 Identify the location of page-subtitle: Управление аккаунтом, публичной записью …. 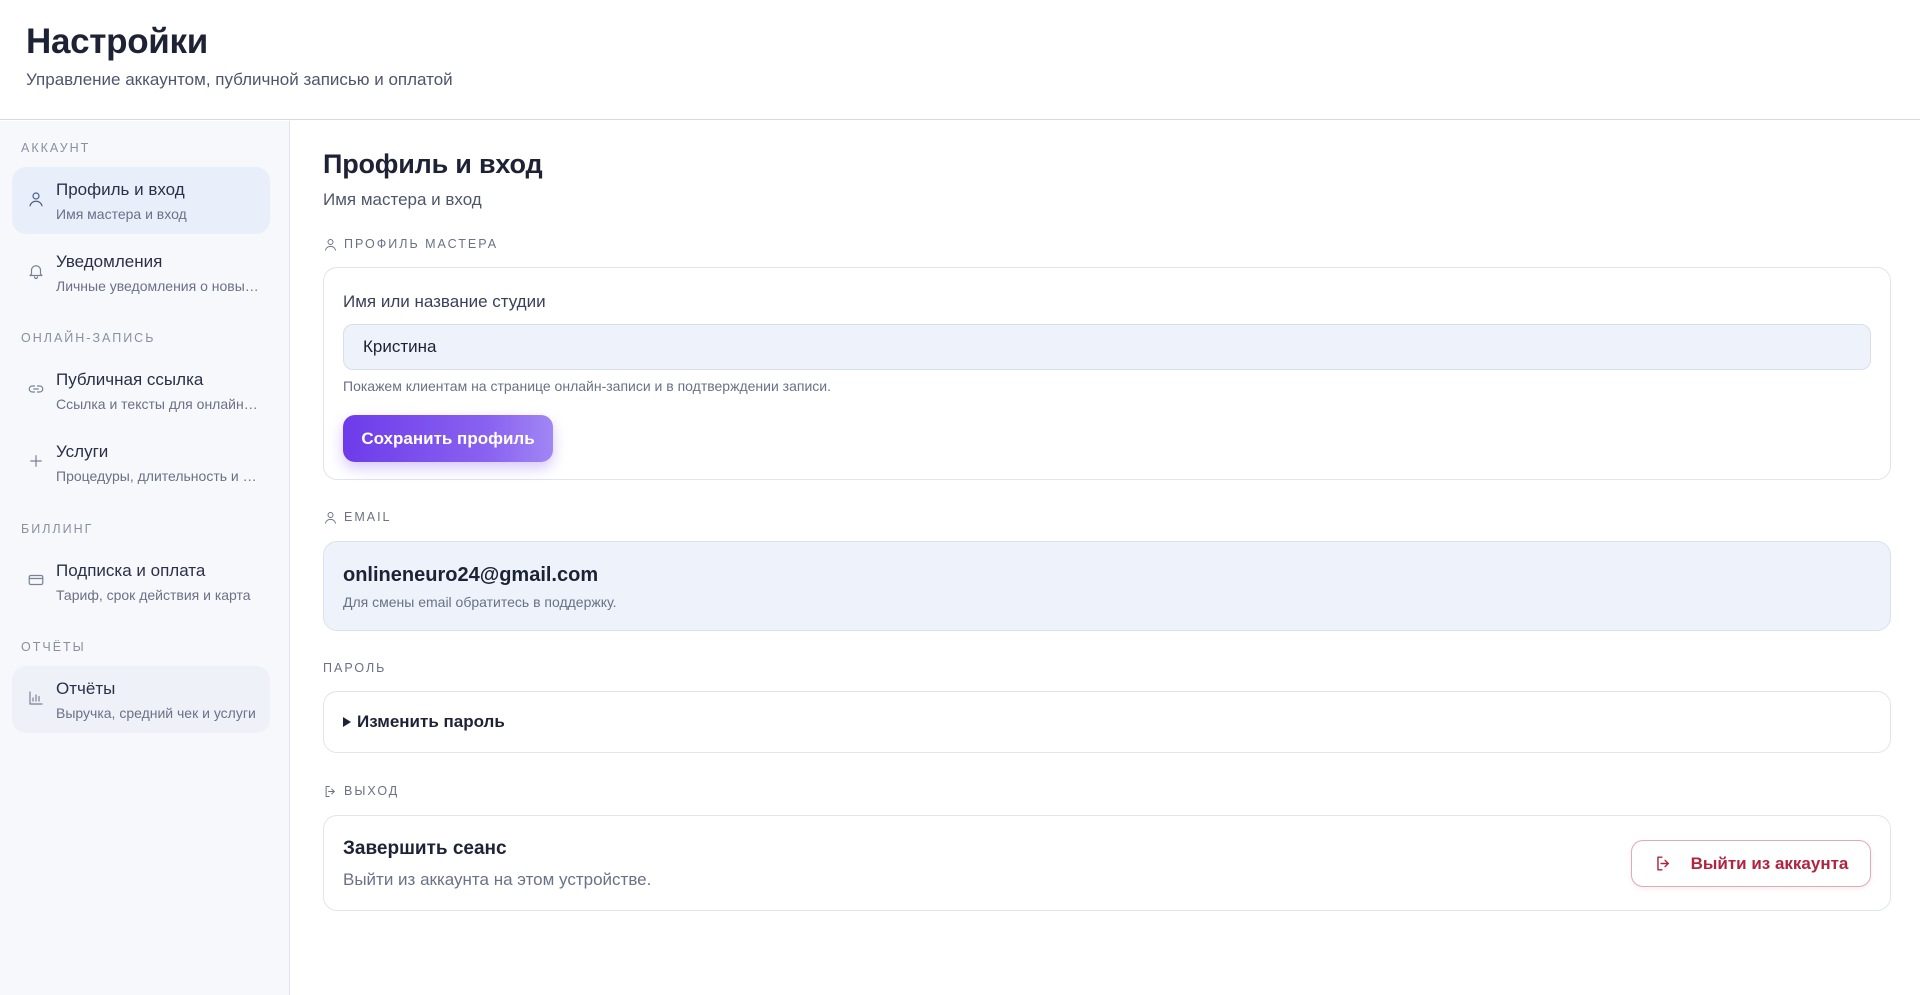
(239, 79).